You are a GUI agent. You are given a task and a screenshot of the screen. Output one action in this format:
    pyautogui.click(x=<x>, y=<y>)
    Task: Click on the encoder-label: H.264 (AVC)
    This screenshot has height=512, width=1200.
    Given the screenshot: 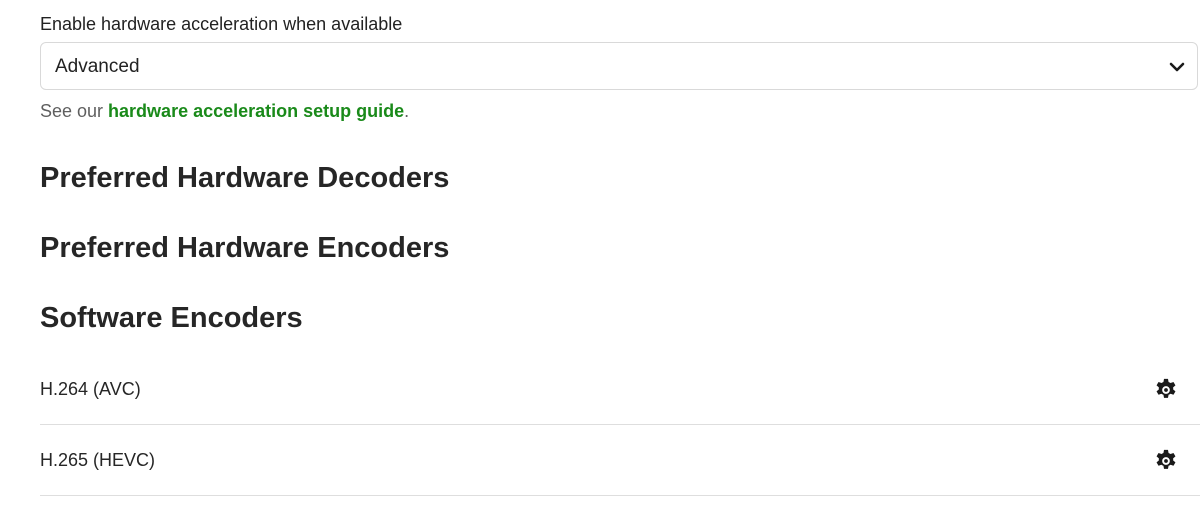 What is the action you would take?
    pyautogui.click(x=90, y=389)
    